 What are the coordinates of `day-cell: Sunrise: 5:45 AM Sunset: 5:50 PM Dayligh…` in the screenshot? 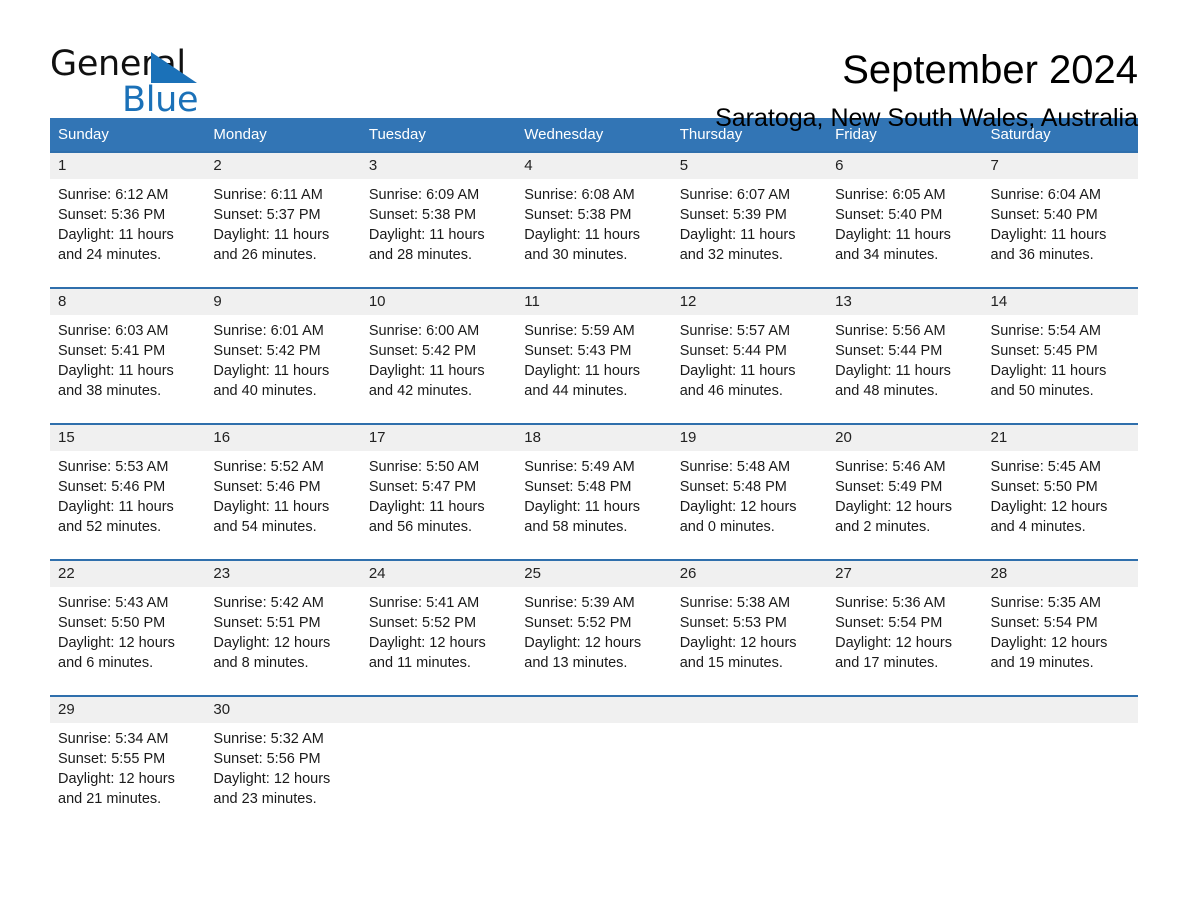 It's located at (1060, 505).